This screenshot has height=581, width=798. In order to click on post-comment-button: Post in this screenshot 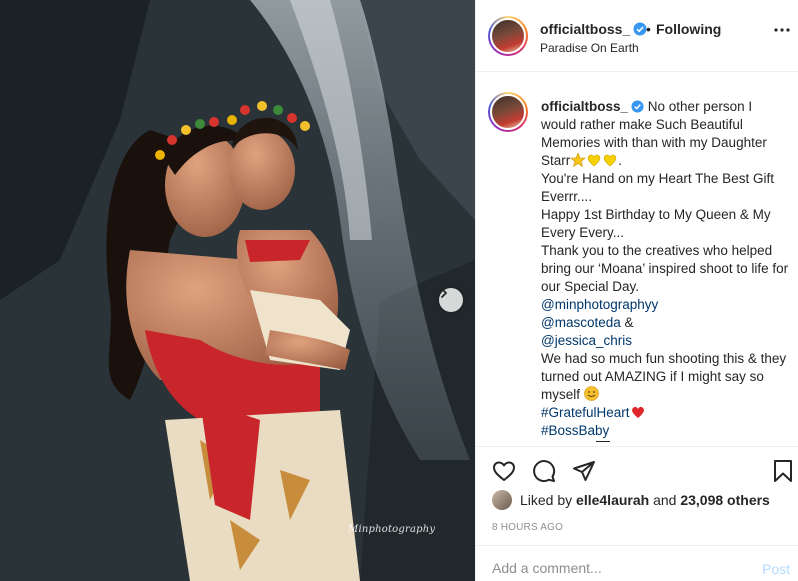, I will do `click(776, 569)`.